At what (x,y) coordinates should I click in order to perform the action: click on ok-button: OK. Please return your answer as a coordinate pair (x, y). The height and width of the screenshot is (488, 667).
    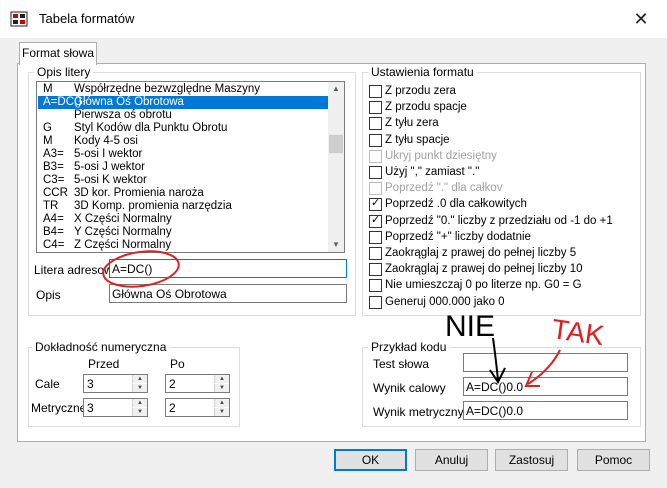
    Looking at the image, I should click on (370, 460).